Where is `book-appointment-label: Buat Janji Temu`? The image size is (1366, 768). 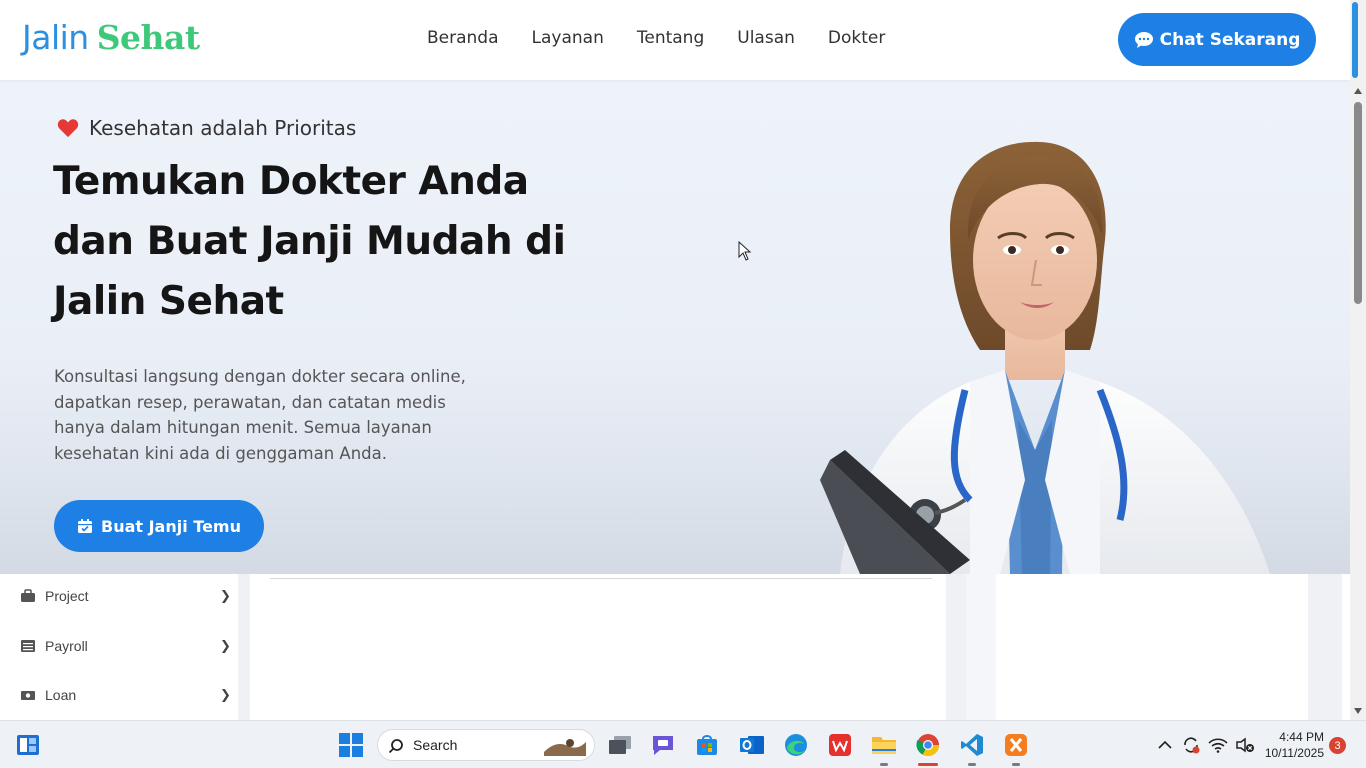 book-appointment-label: Buat Janji Temu is located at coordinates (171, 526).